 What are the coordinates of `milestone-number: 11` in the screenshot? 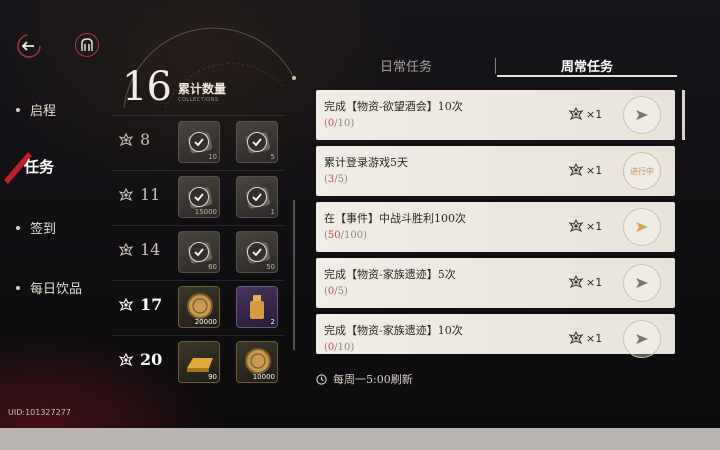 It's located at (150, 194).